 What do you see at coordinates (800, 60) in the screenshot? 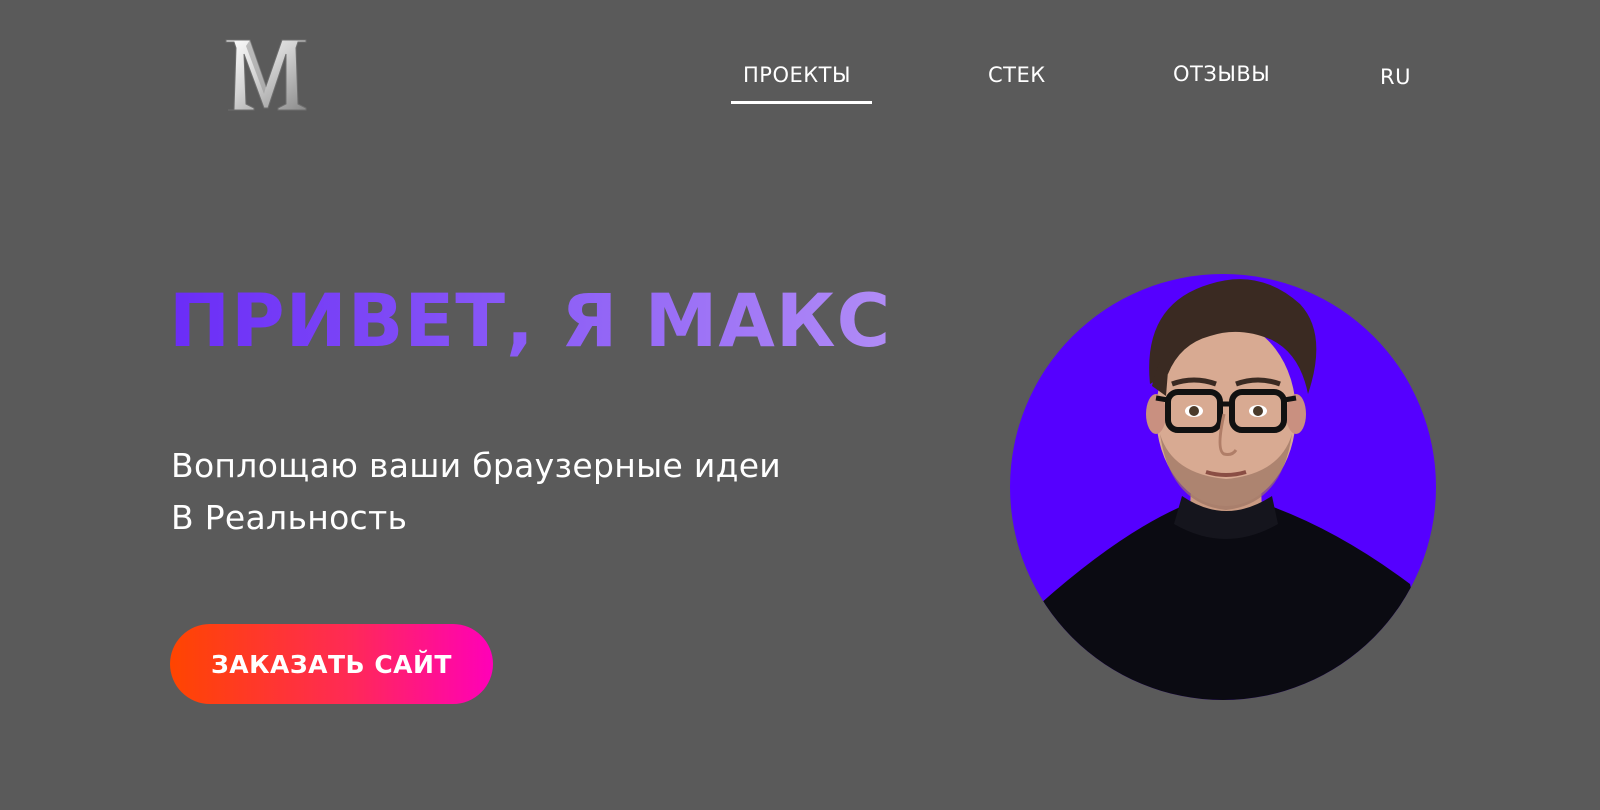
I see `main-nav: ПРОЕКТЫ СТЕК ОТЗЫВЫ RU` at bounding box center [800, 60].